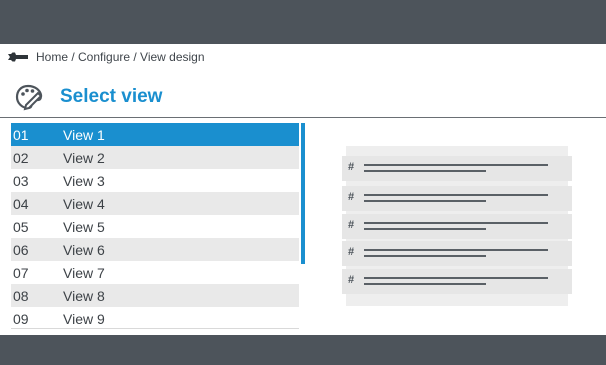  Describe the element at coordinates (21, 318) in the screenshot. I see `view-number: 09` at that location.